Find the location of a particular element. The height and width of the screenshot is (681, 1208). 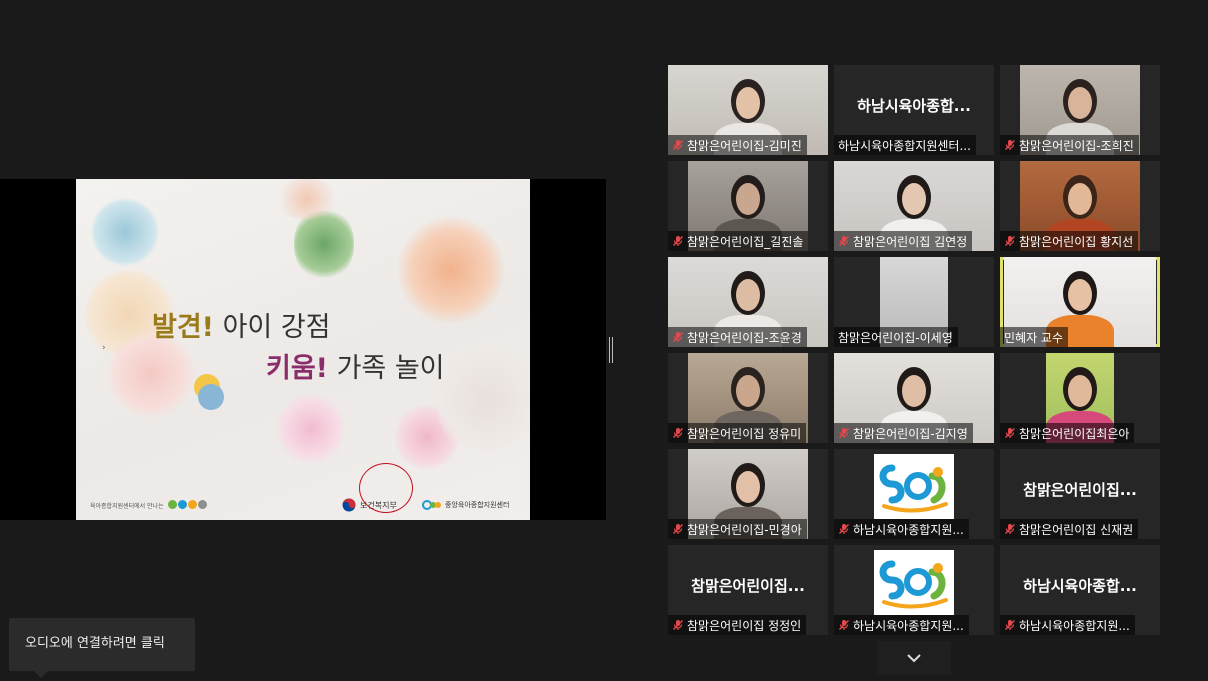

participant-tile: 참맑은어린이집최은아 is located at coordinates (1080, 398).